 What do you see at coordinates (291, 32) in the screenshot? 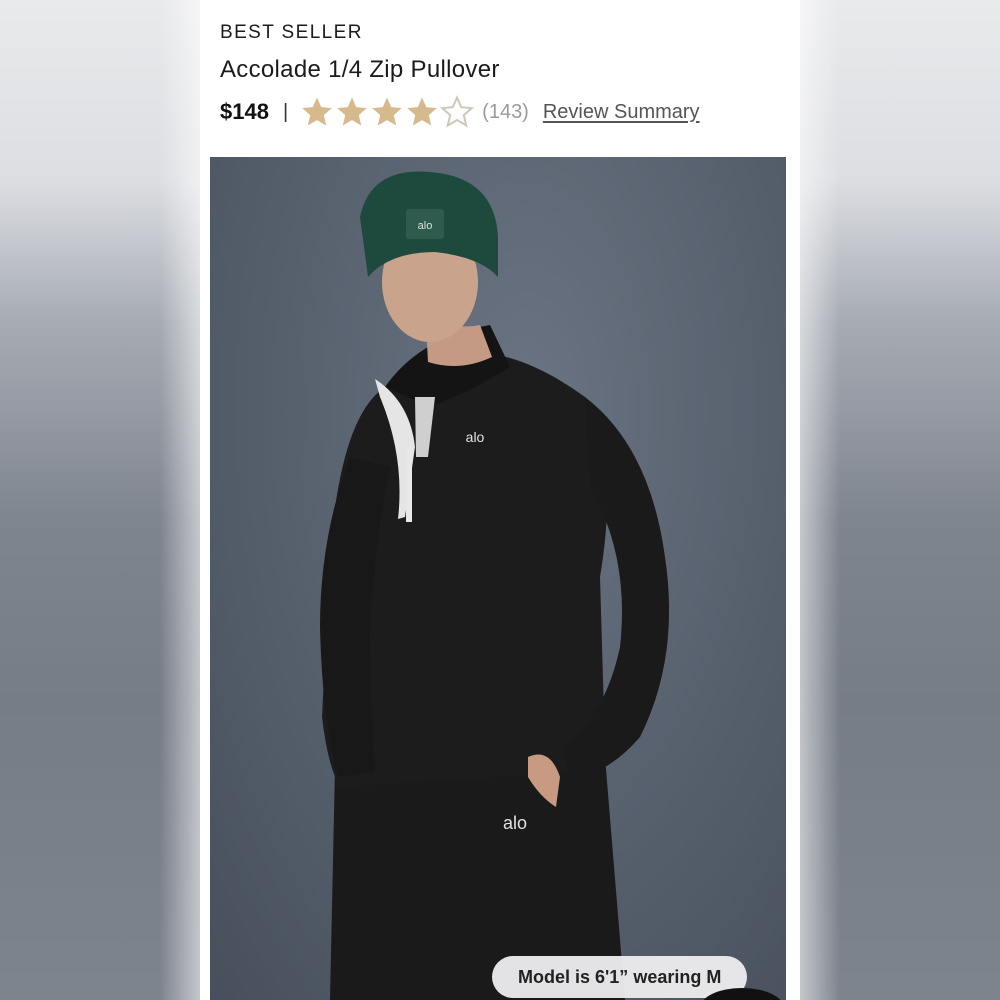
I see `best-seller-label: BEST SELLER` at bounding box center [291, 32].